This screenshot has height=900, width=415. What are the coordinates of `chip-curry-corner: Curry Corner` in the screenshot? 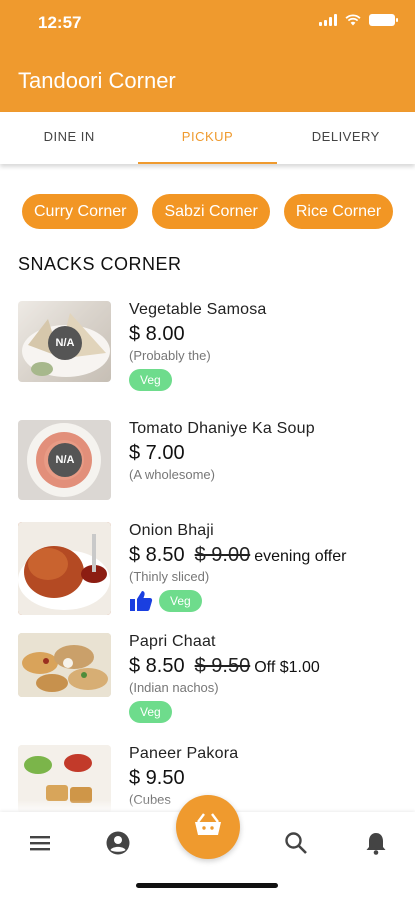 It's located at (80, 211).